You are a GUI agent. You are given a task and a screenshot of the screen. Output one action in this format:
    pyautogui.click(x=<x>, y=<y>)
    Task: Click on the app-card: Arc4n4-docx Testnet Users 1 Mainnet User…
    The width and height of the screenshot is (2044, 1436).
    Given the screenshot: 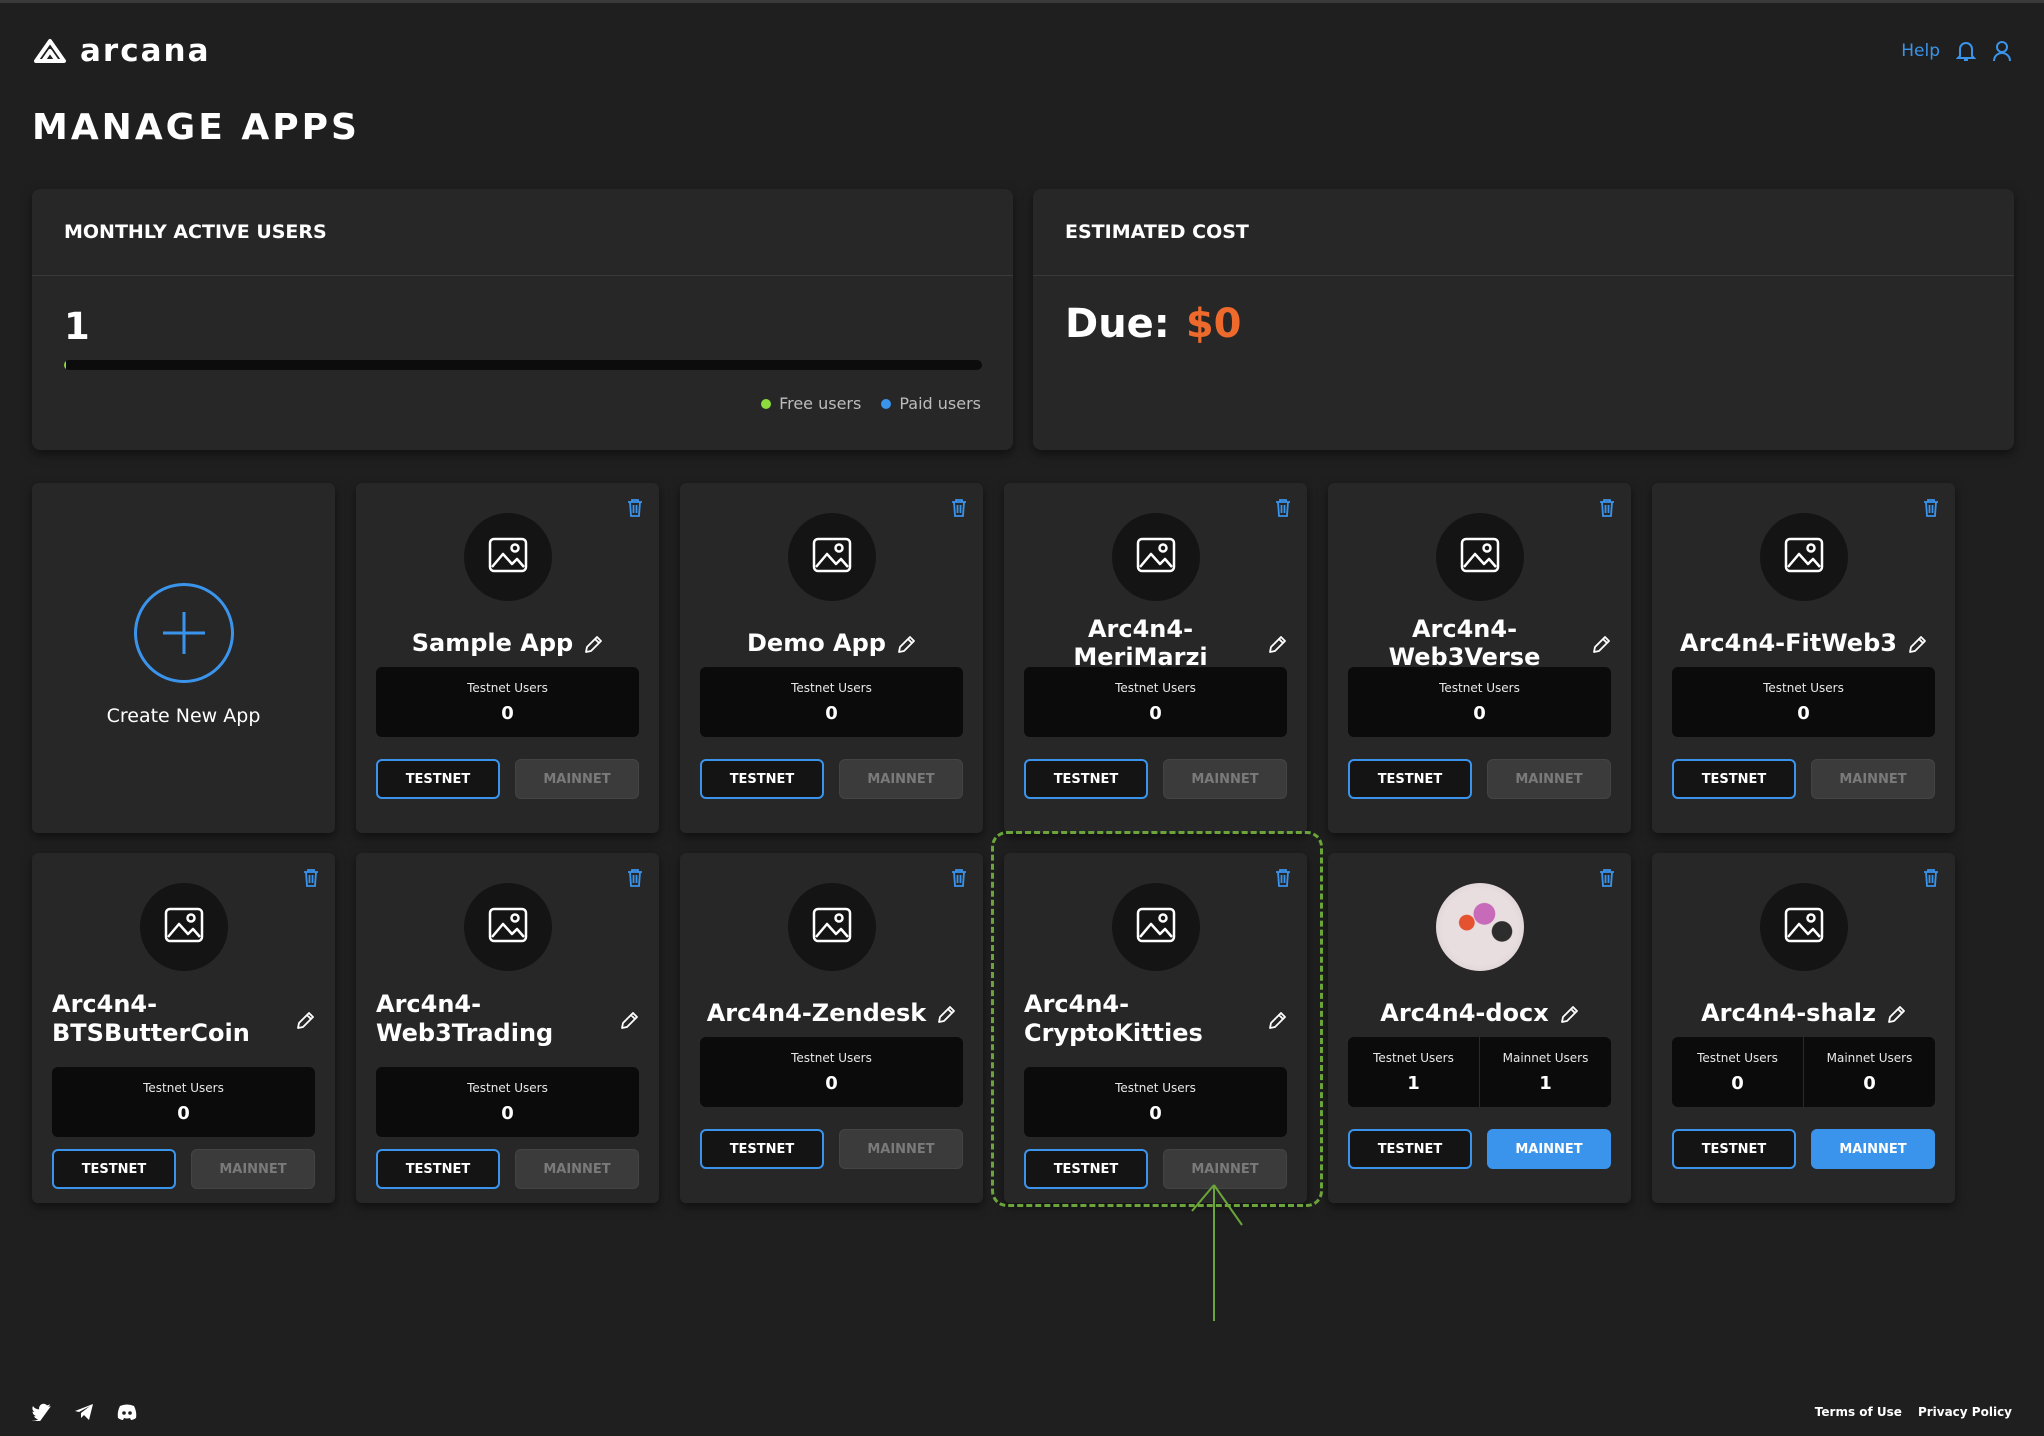 What is the action you would take?
    pyautogui.click(x=1479, y=1028)
    